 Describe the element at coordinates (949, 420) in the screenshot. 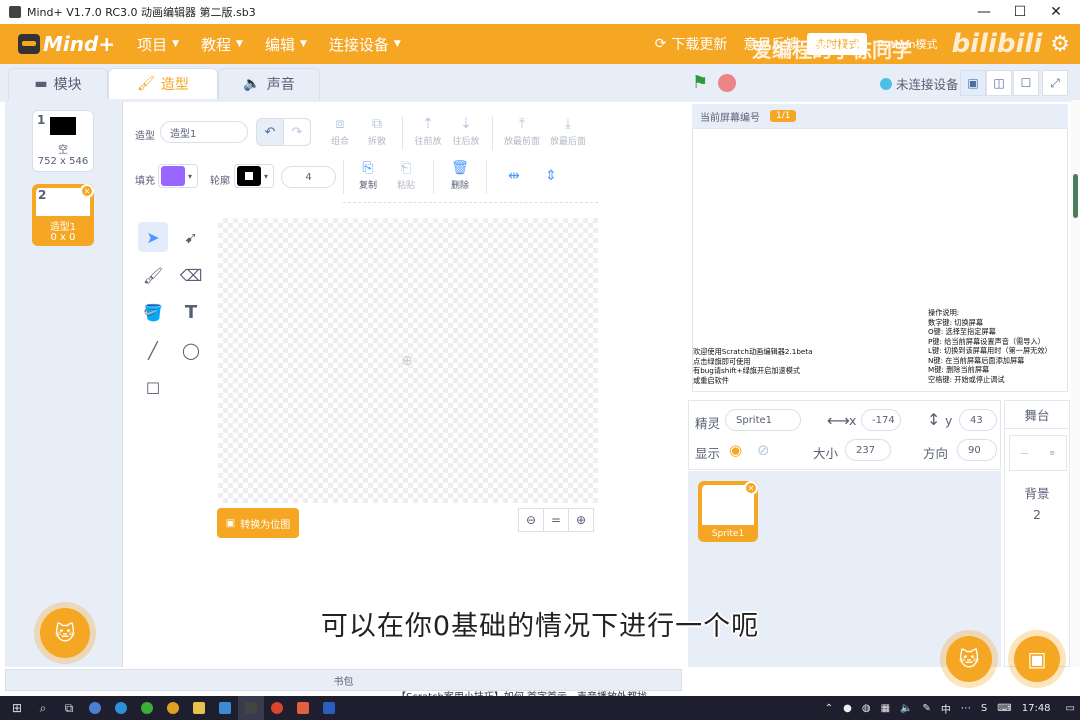

I see `y-label: y` at that location.